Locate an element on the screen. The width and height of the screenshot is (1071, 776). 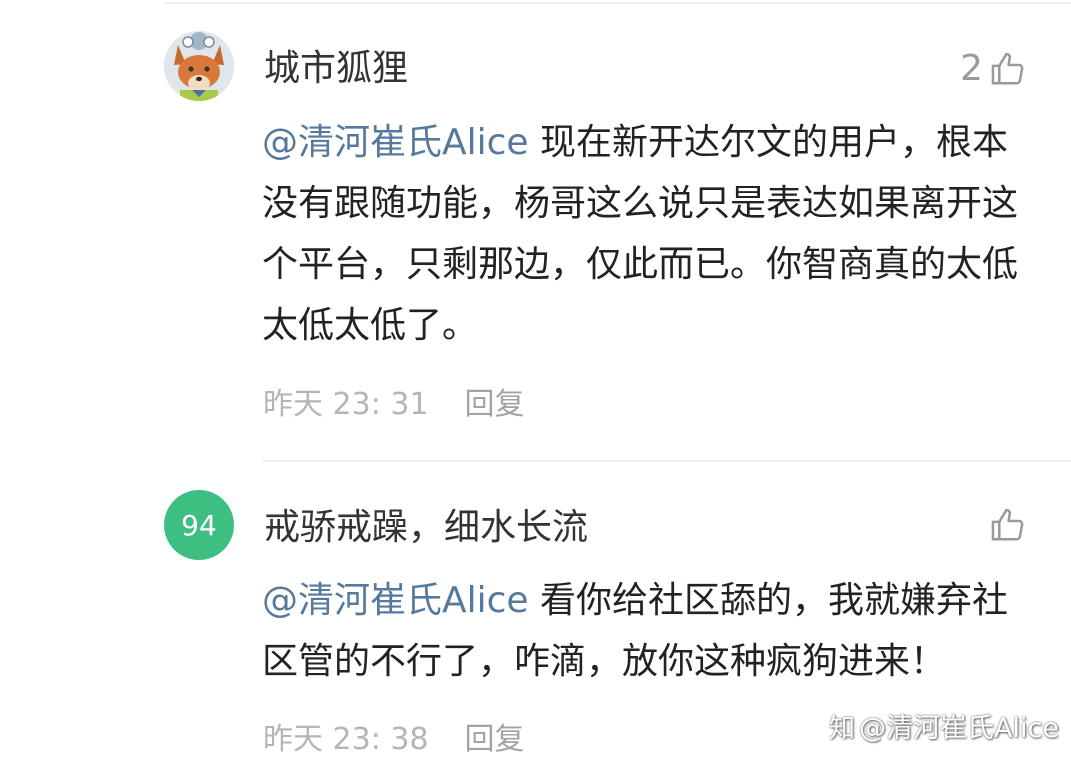
comment-meta: 昨天 23: 38 回复 is located at coordinates (394, 740).